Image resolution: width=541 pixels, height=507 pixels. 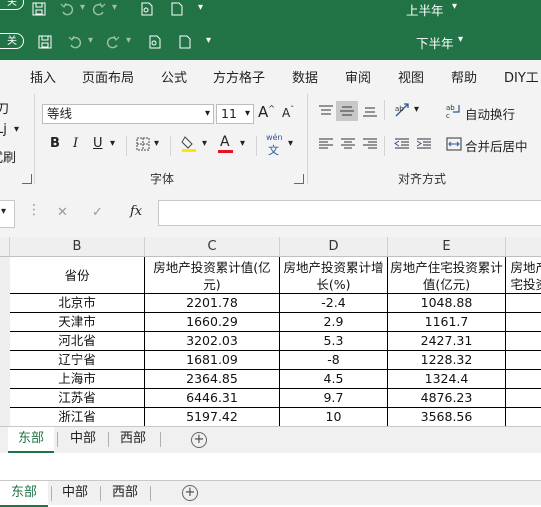 What do you see at coordinates (454, 144) in the screenshot?
I see `merge-center-icon` at bounding box center [454, 144].